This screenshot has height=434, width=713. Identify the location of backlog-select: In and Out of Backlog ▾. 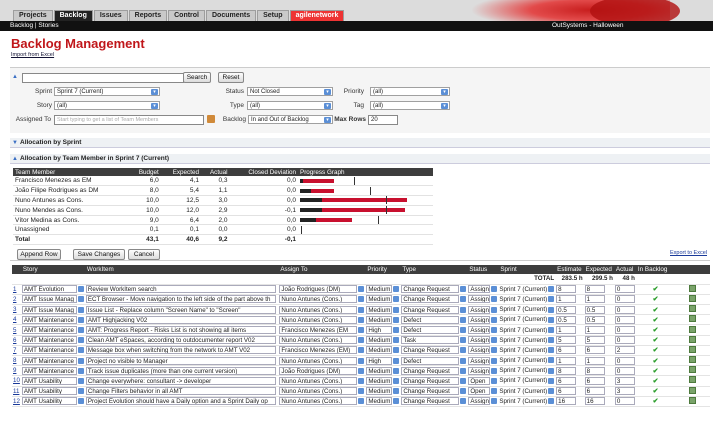
(290, 119).